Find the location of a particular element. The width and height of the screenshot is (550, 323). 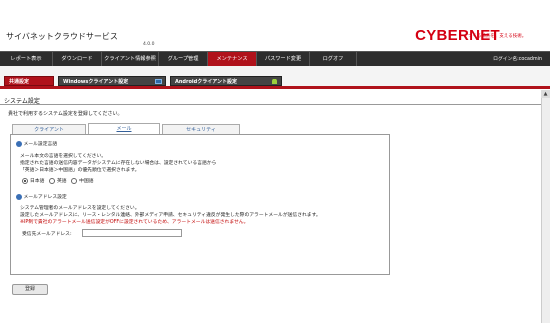

mail-language-title: メール設定言語 is located at coordinates (40, 144).